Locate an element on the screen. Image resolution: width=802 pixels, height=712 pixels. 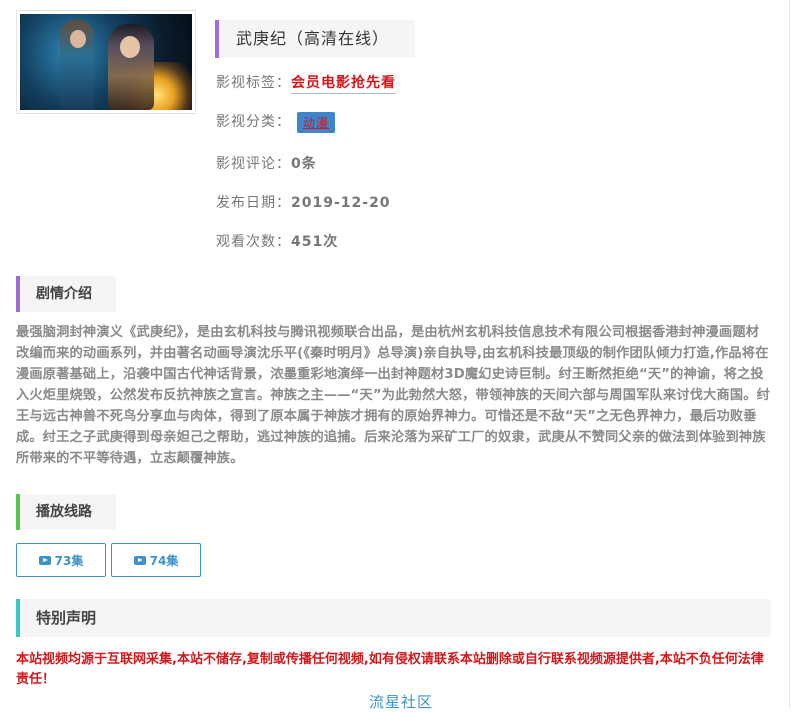
comments-row: 影视评论：0条 is located at coordinates (266, 163).